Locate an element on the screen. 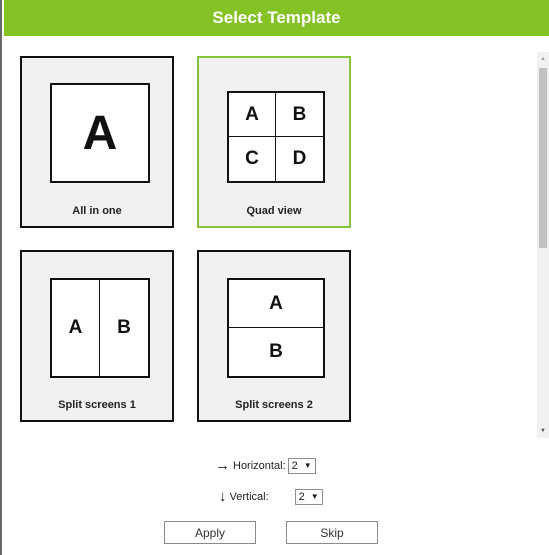 The width and height of the screenshot is (549, 555). horizontal-control: → Horizontal: 2 ▼ is located at coordinates (265, 465).